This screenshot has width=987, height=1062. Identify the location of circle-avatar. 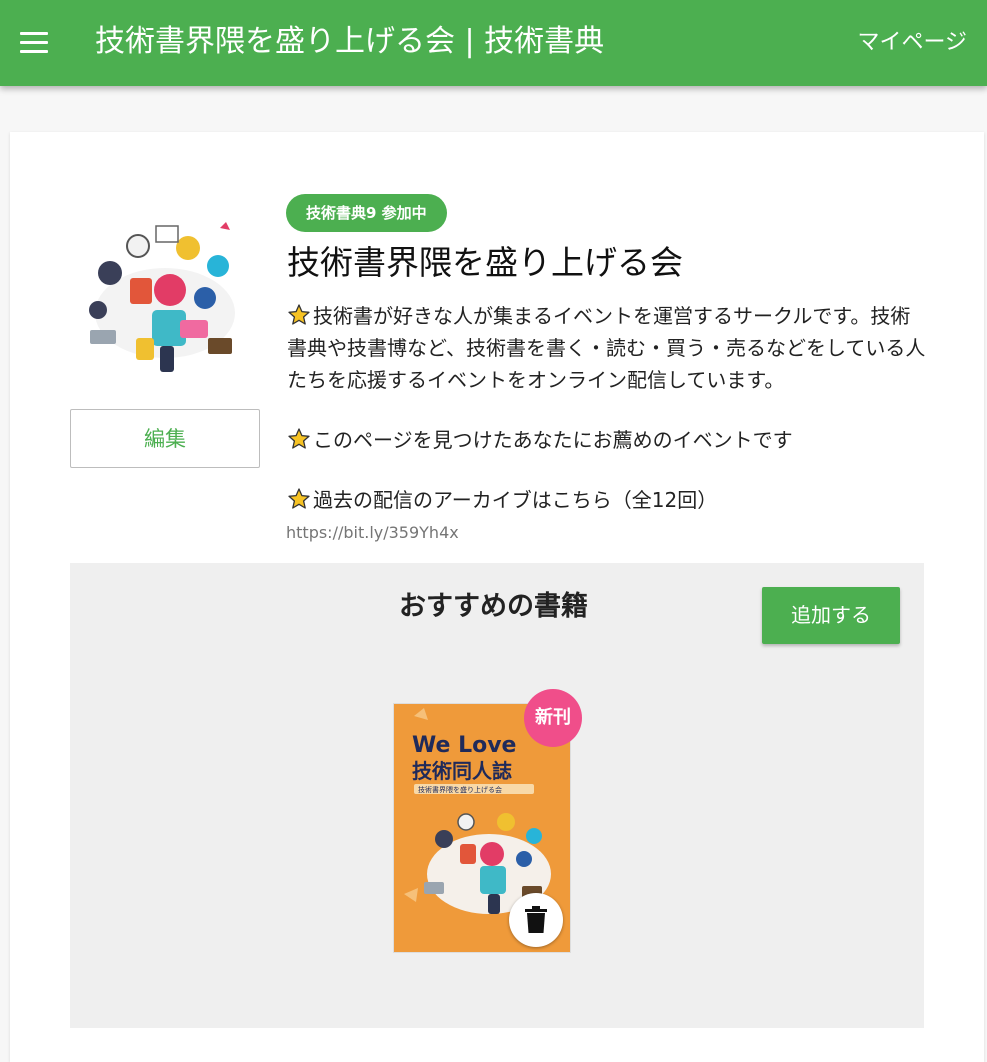
(160, 303).